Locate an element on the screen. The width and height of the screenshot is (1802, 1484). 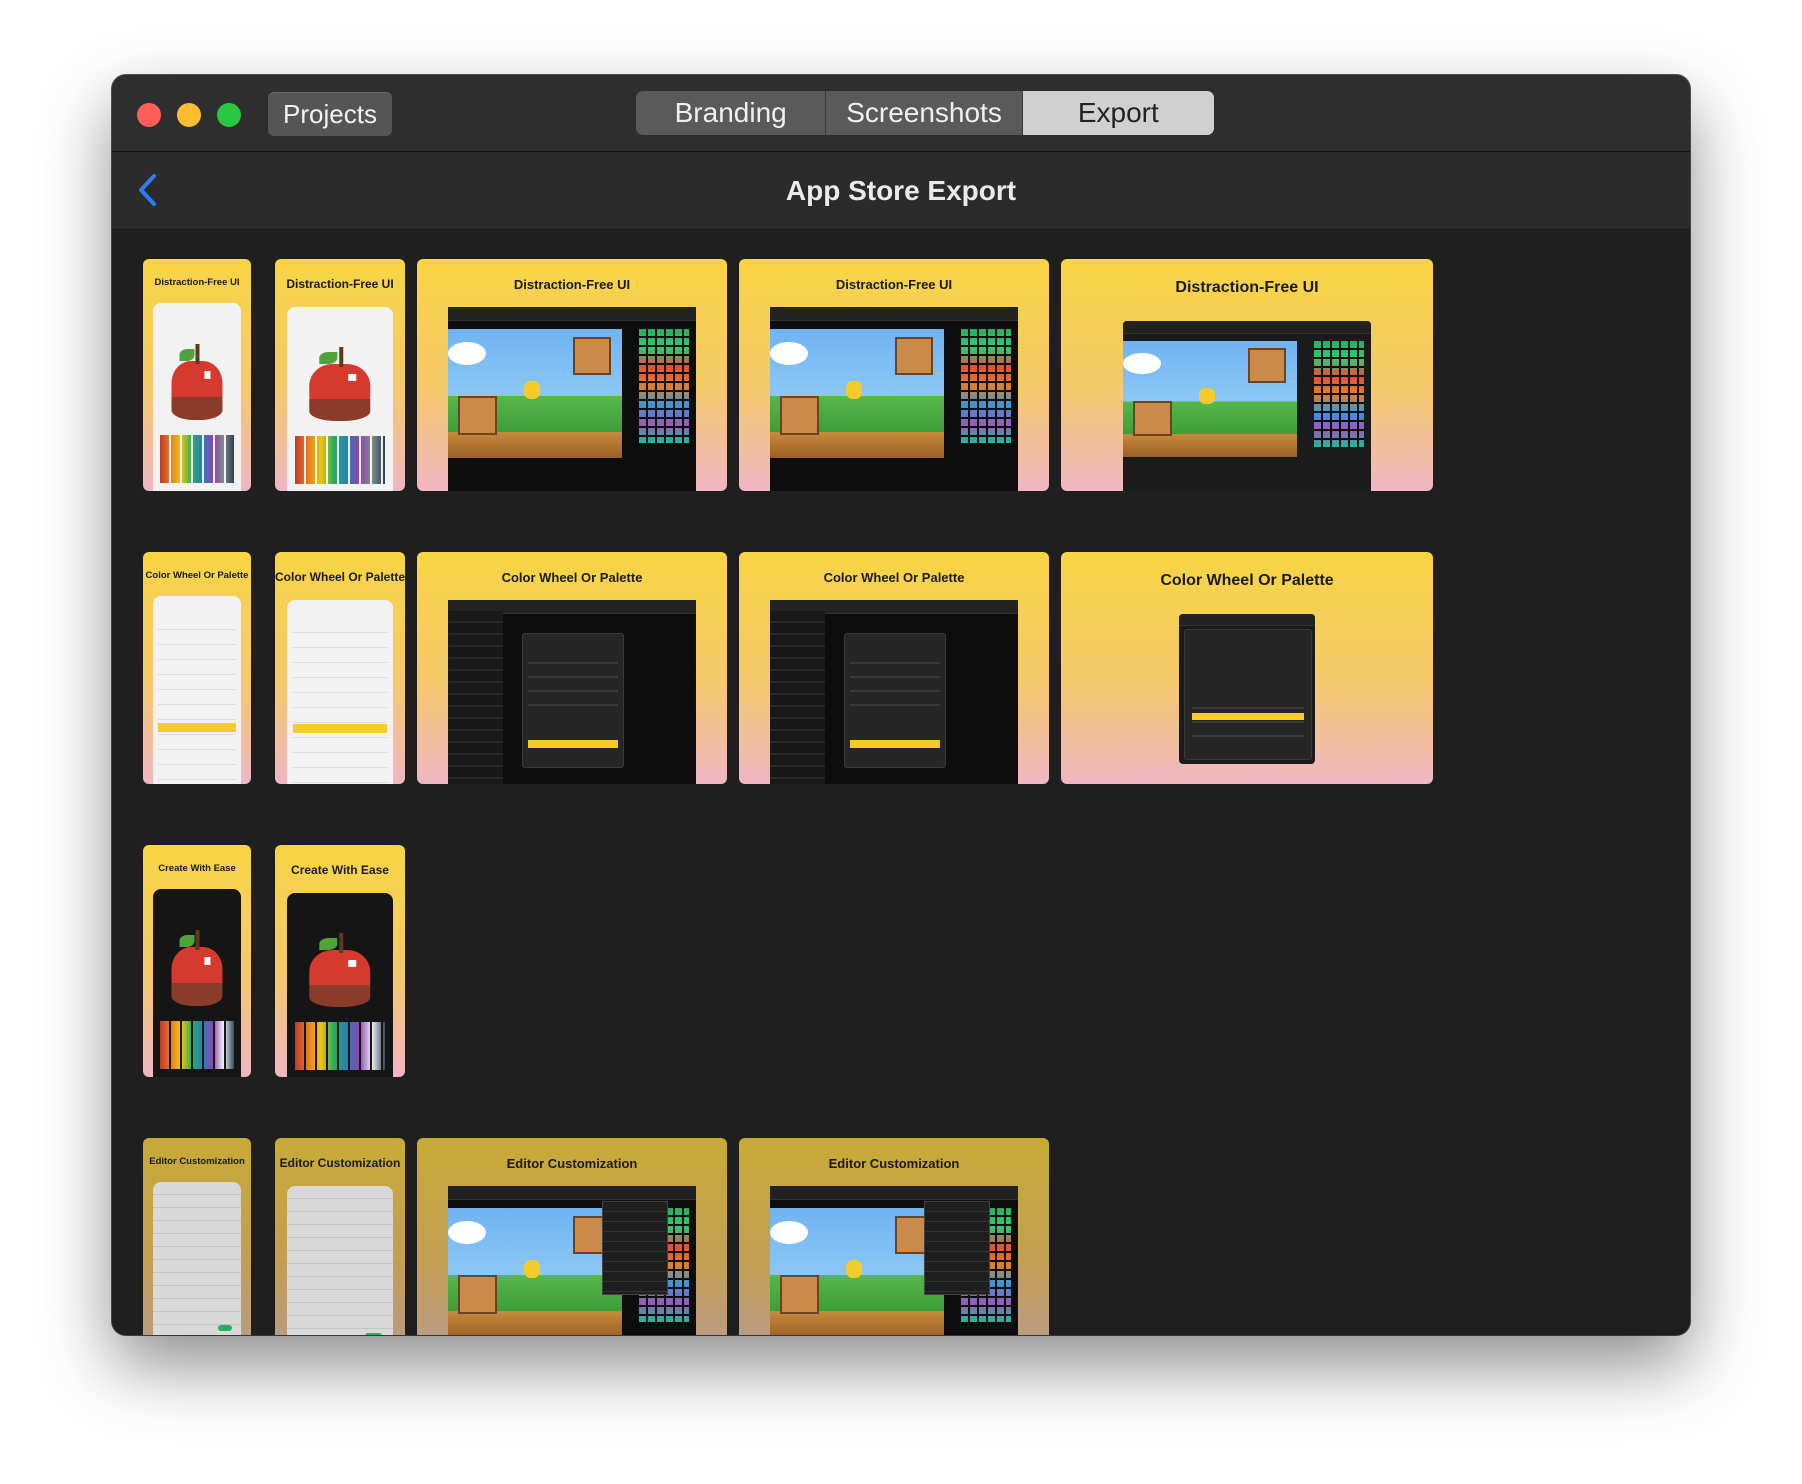
page-title: App Store Export is located at coordinates (901, 190).